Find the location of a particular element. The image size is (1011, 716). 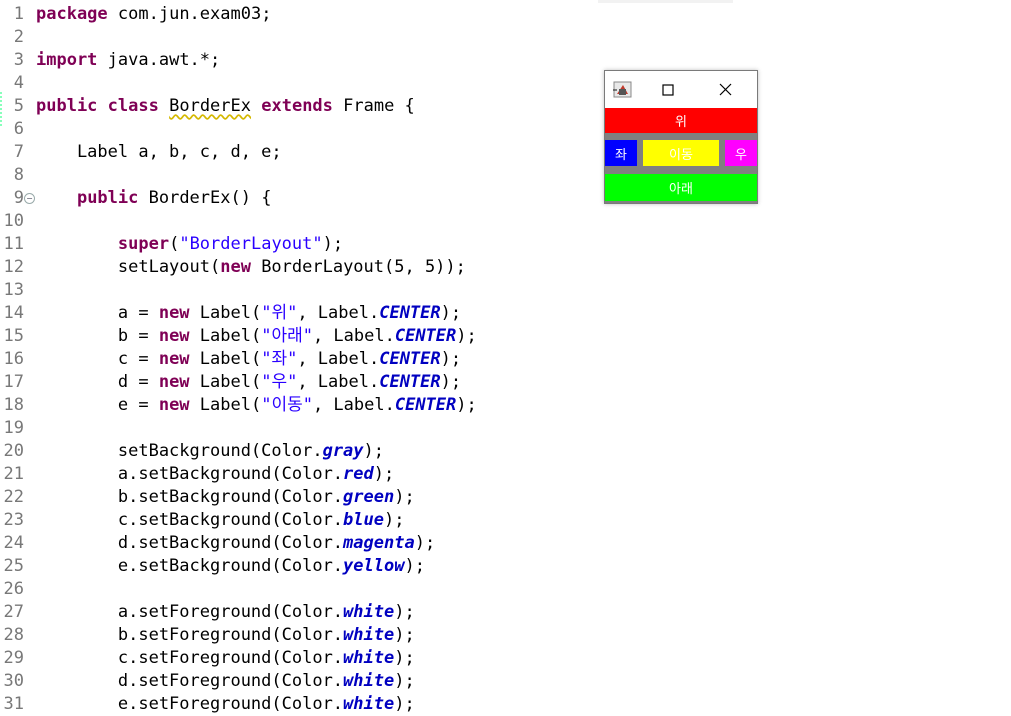

code-text: Label a, b, c, d, e; is located at coordinates (159, 152).